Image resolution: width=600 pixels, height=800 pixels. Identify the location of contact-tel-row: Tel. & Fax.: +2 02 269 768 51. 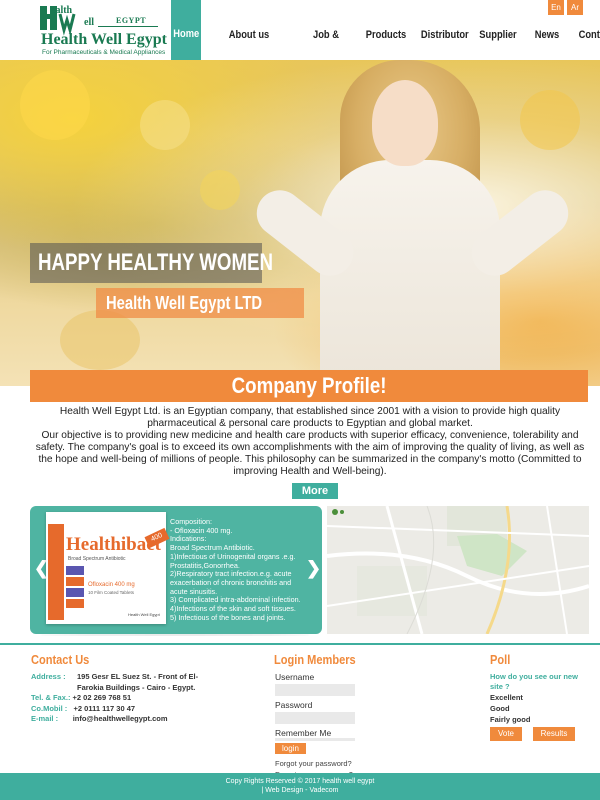
(121, 698).